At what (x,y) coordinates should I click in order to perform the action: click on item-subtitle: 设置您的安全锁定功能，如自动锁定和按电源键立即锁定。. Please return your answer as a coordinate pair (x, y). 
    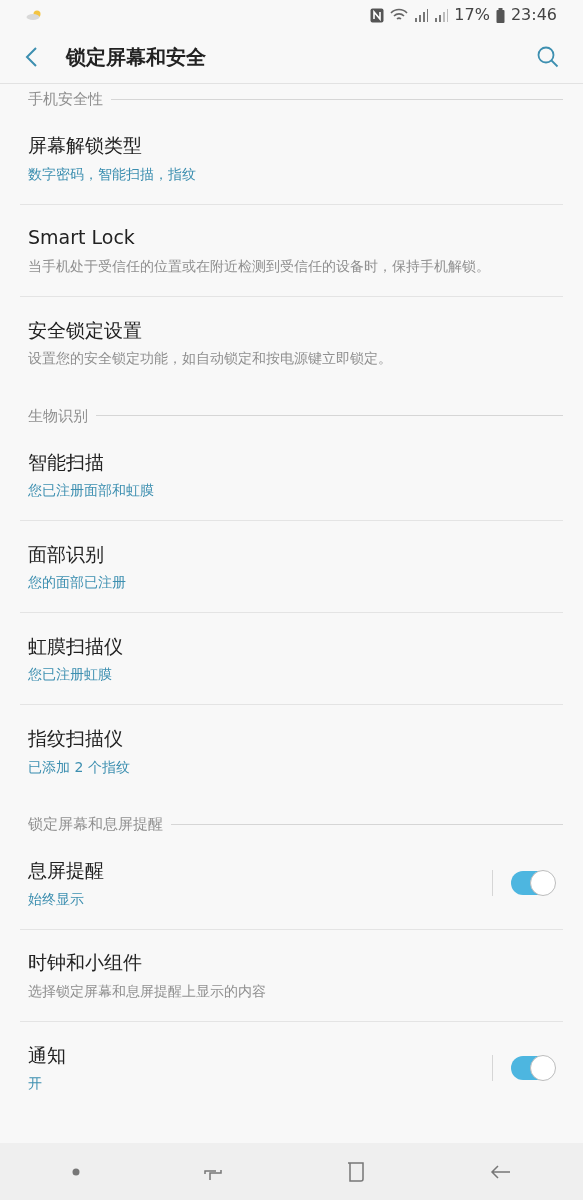
    Looking at the image, I should click on (210, 359).